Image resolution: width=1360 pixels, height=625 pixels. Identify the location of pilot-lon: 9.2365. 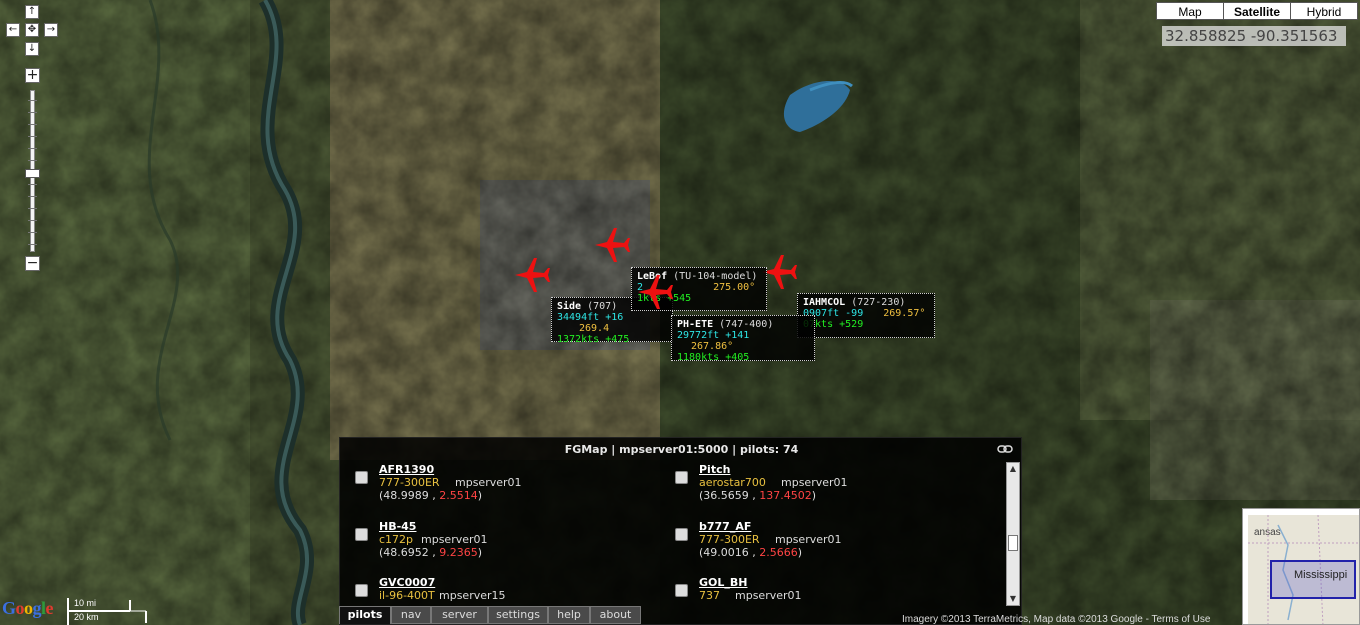
(458, 552).